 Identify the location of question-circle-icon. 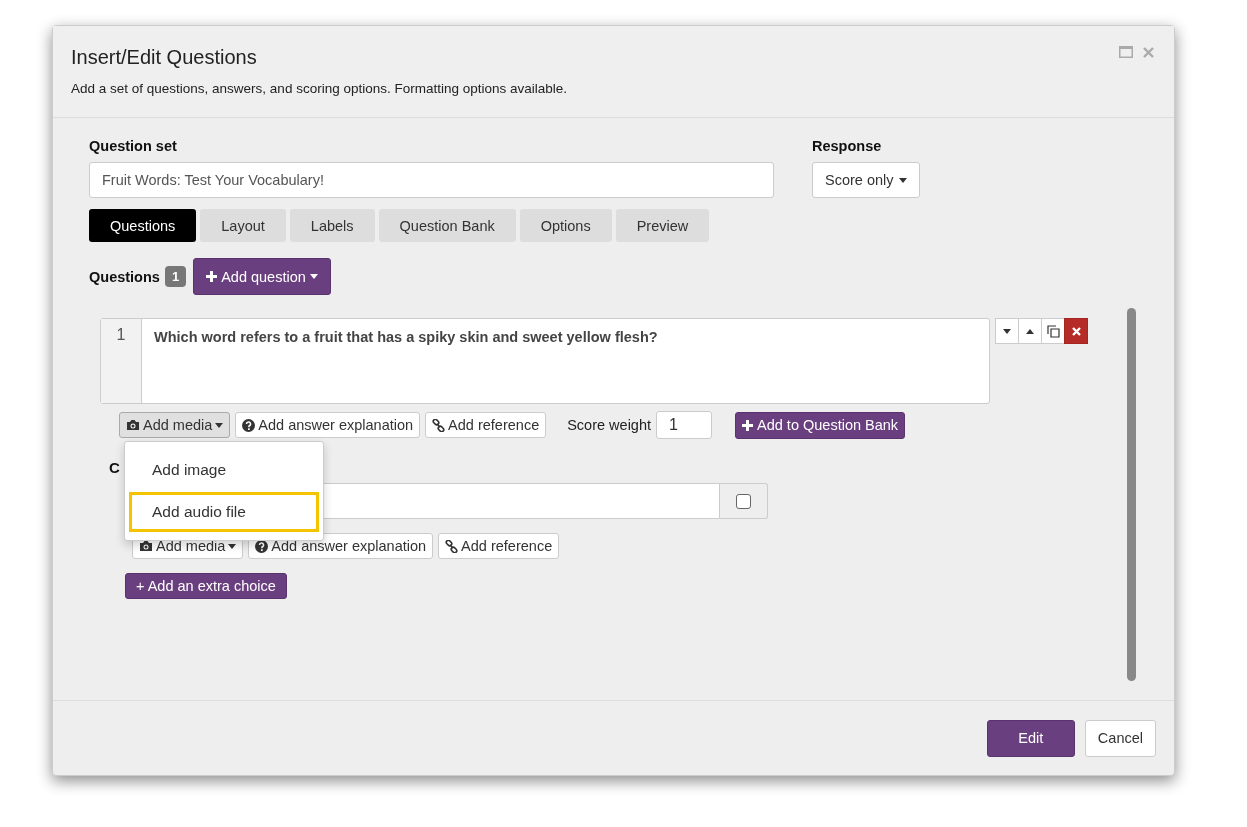
(249, 425).